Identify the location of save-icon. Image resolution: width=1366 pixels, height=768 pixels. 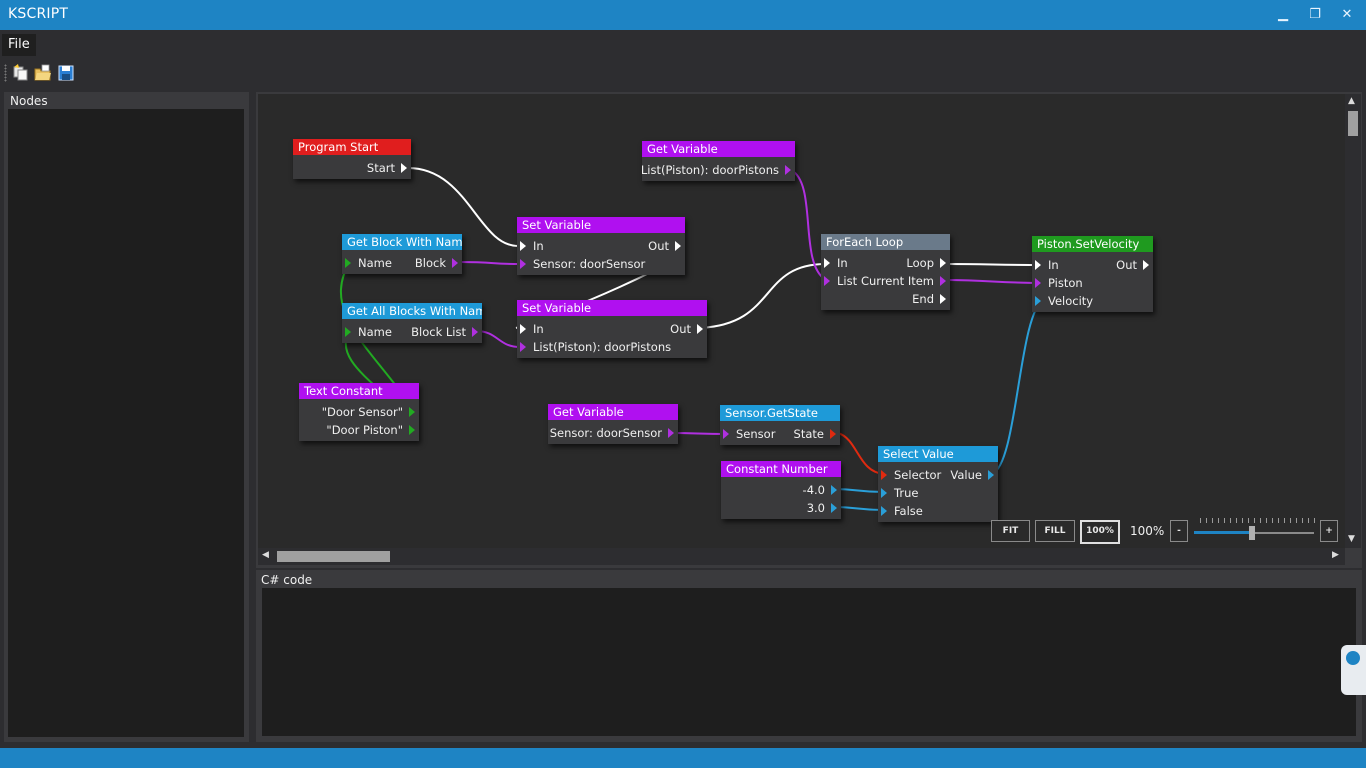
(66, 73).